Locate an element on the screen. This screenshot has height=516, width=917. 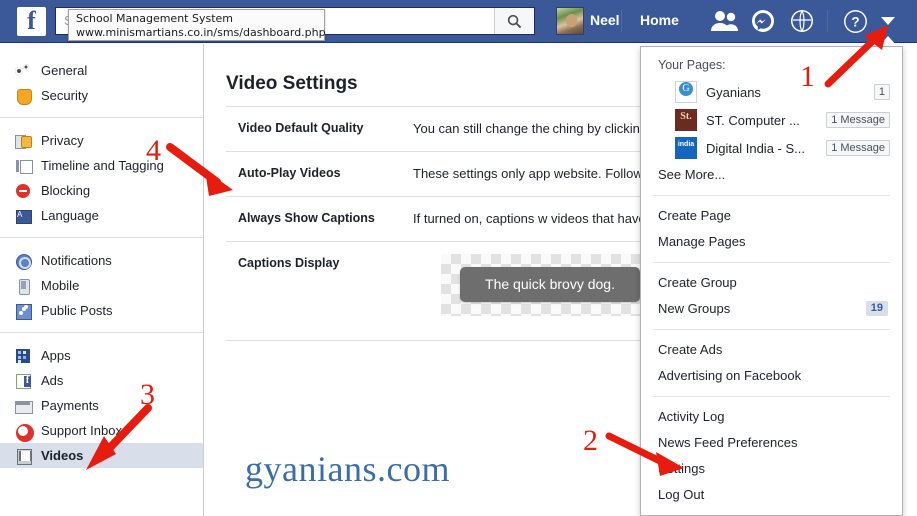
sidebar-item-label: Blocking is located at coordinates (66, 190).